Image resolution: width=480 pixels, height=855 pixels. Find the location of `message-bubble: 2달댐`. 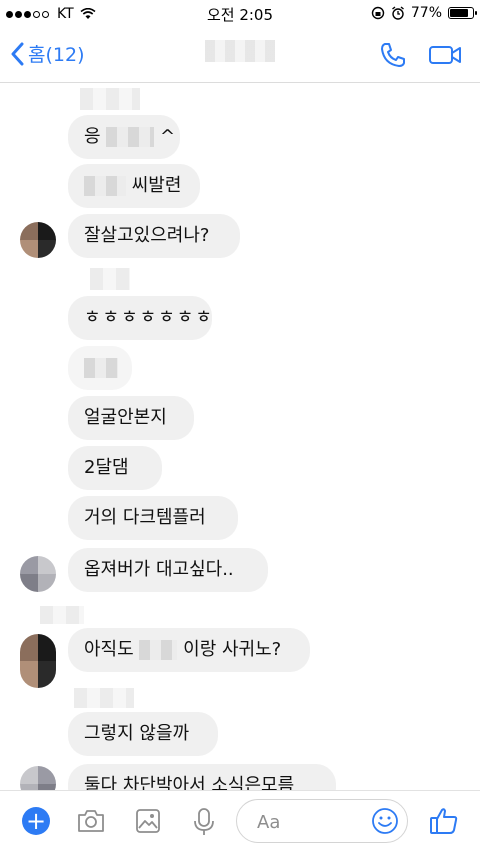

message-bubble: 2달댐 is located at coordinates (115, 468).